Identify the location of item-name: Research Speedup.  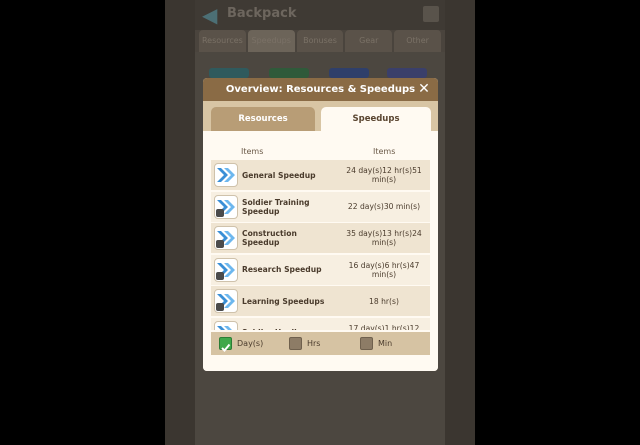
(282, 269).